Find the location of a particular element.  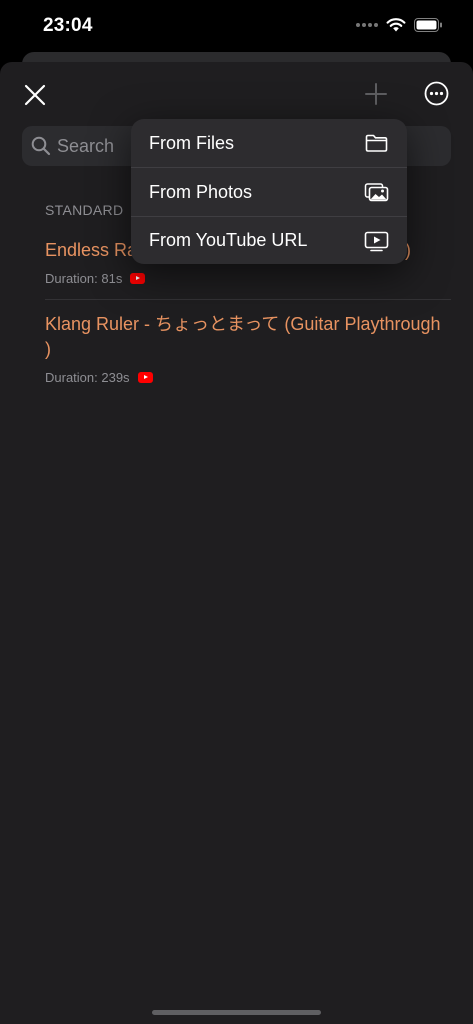

status-icons is located at coordinates (399, 24).